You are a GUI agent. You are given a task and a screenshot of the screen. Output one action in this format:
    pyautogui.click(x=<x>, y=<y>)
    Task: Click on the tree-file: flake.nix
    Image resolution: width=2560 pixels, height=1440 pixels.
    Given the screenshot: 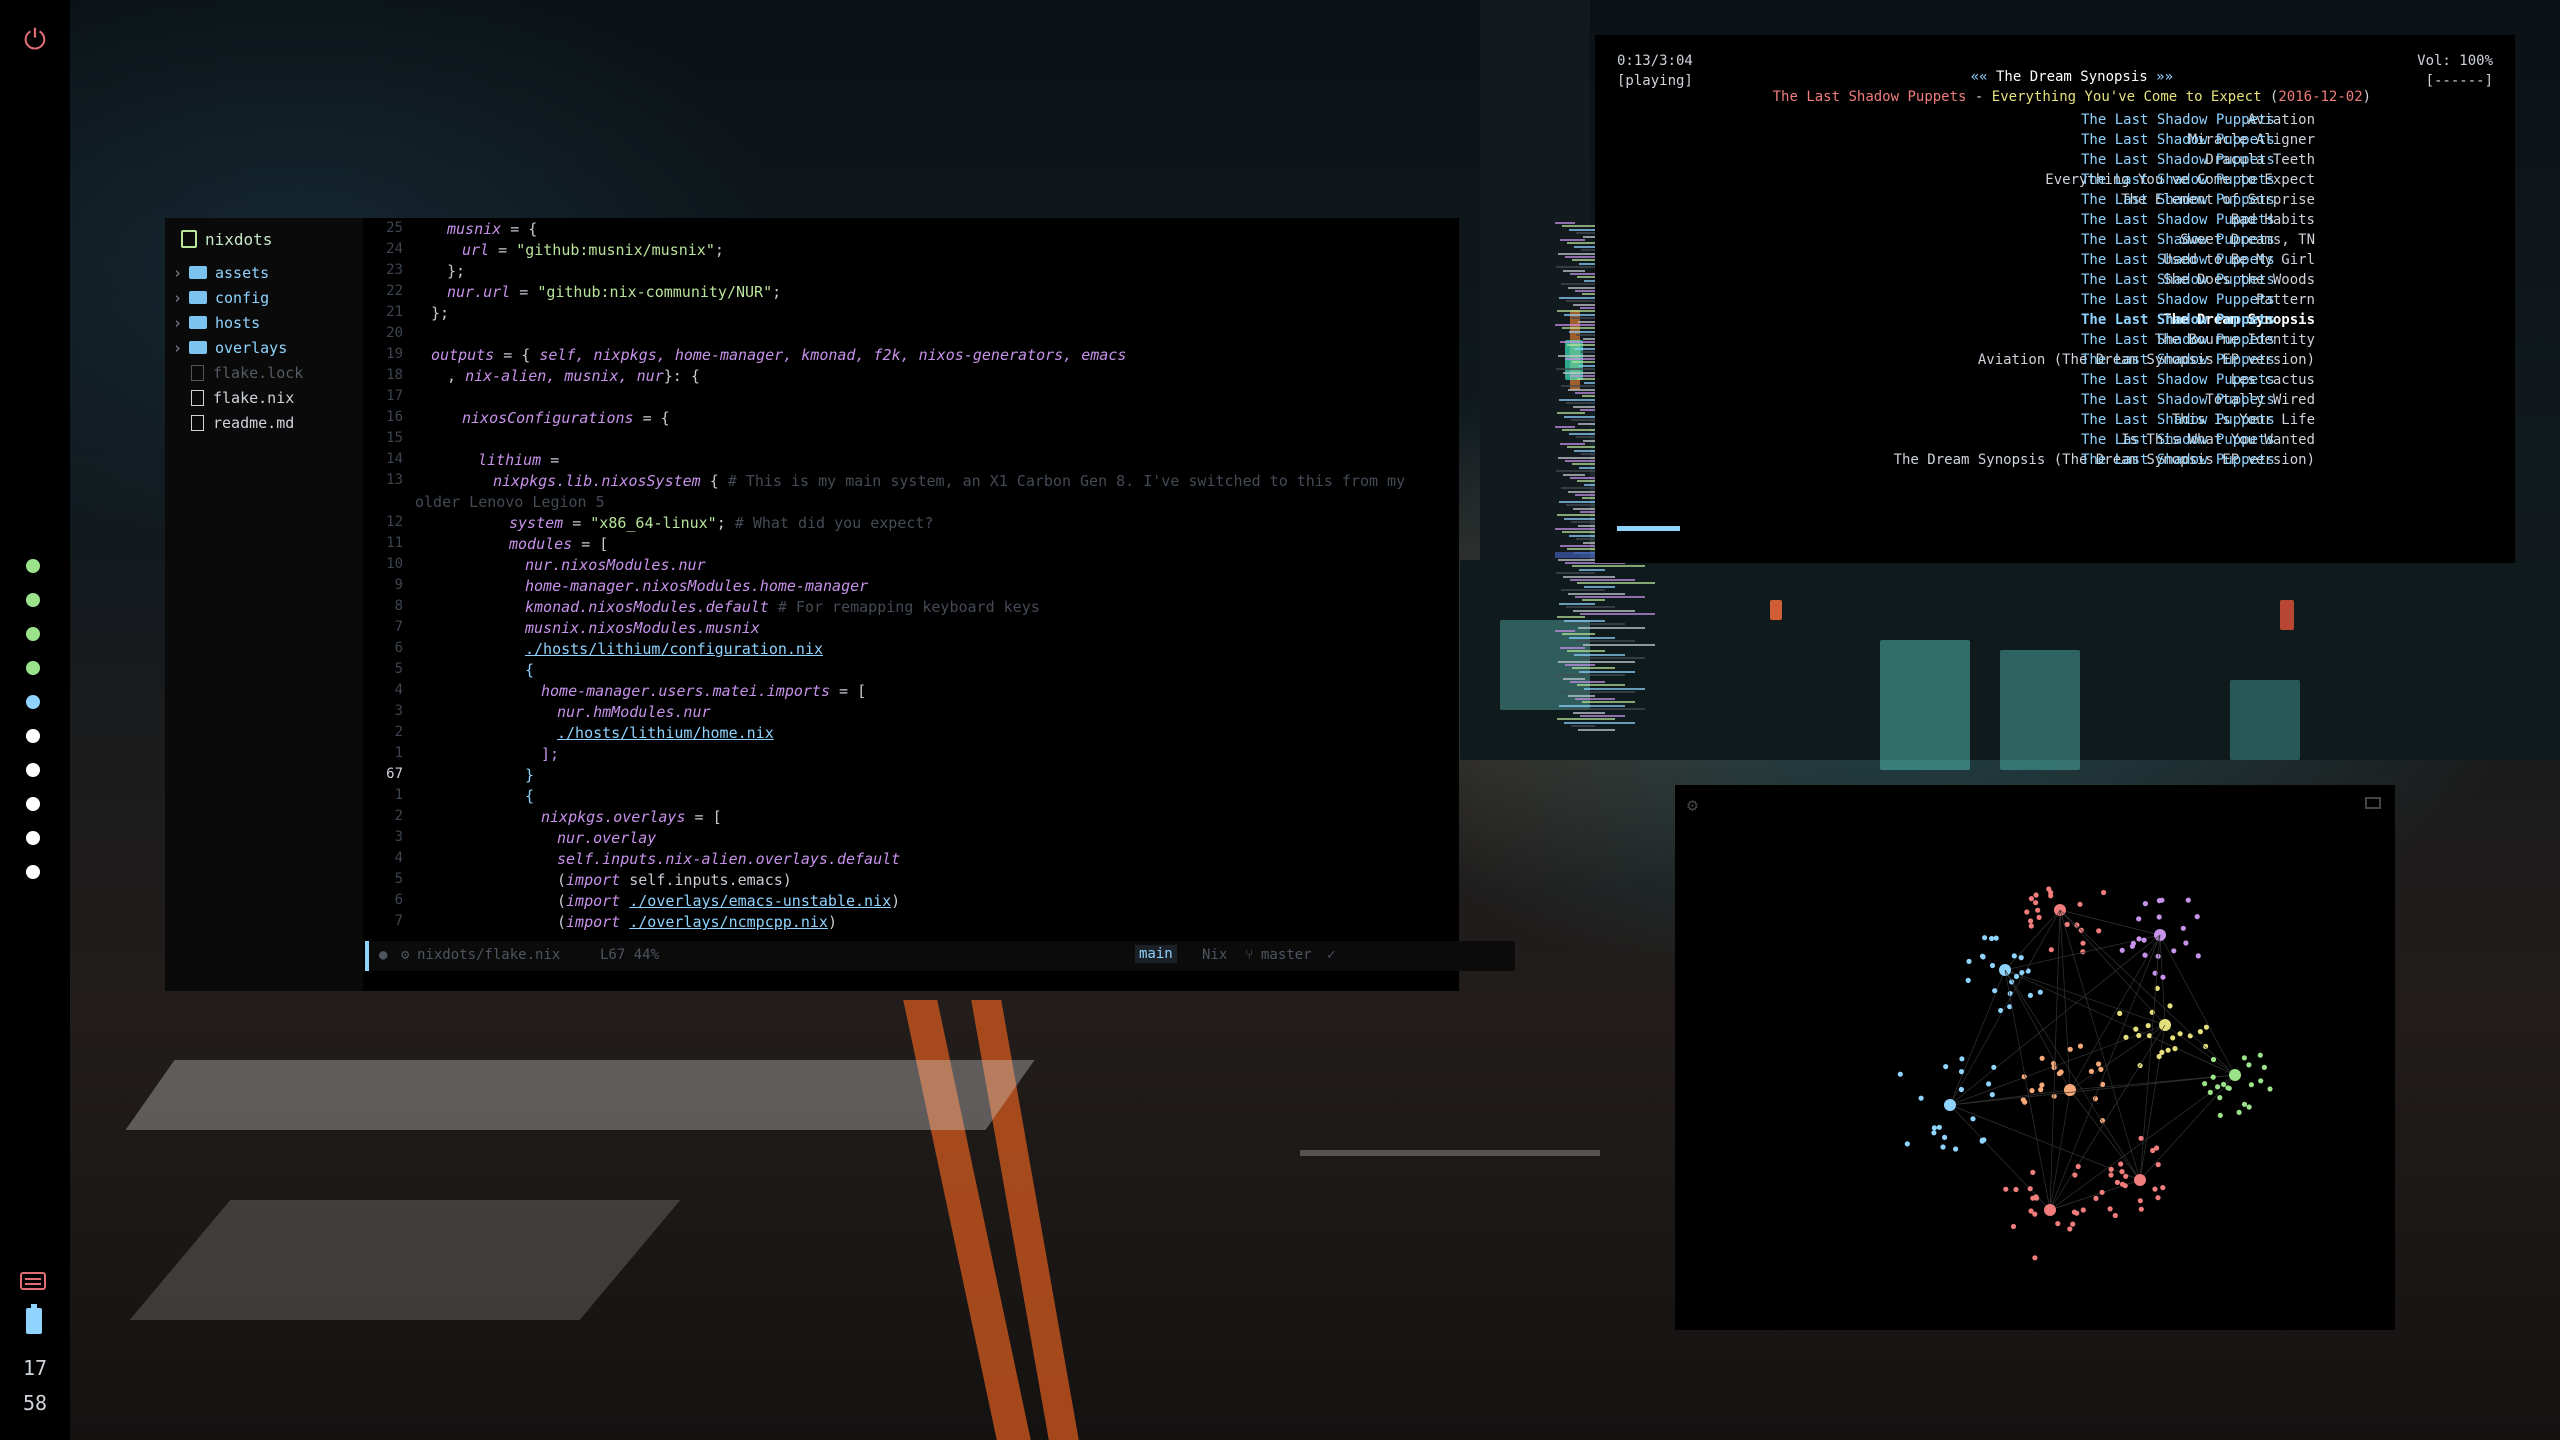 What is the action you would take?
    pyautogui.click(x=233, y=398)
    